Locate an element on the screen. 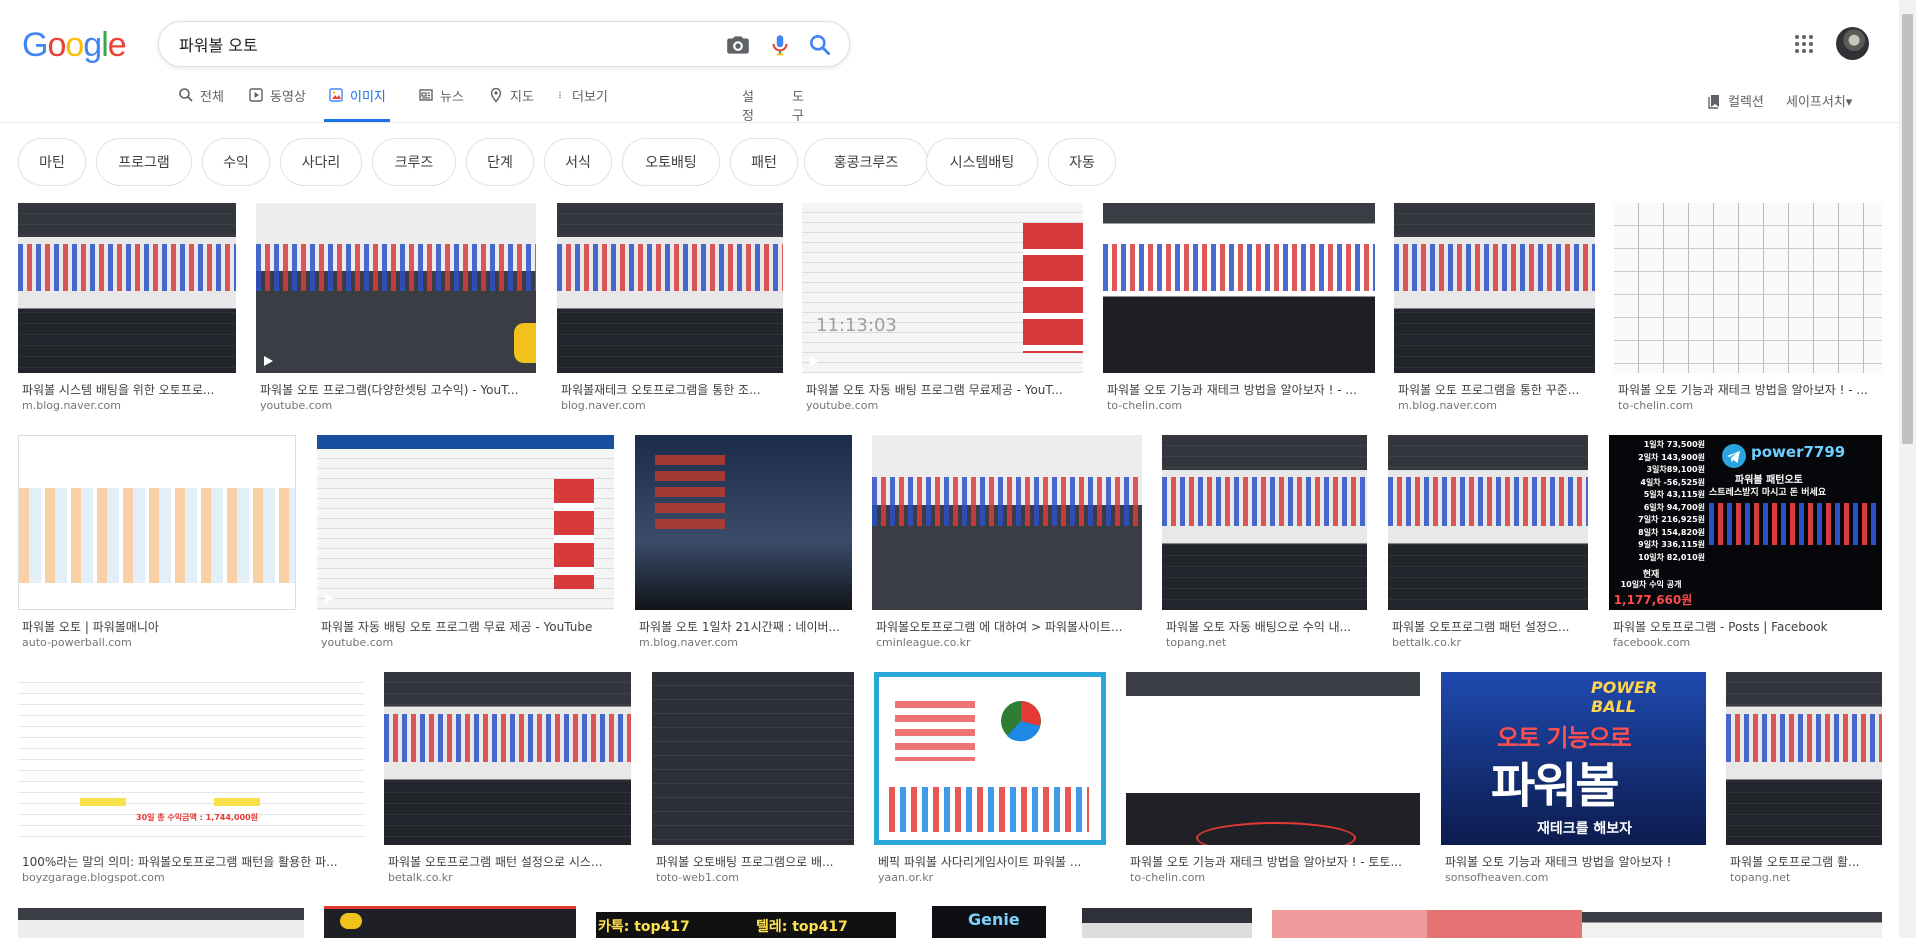 The width and height of the screenshot is (1916, 938). more-vert-icon is located at coordinates (560, 95).